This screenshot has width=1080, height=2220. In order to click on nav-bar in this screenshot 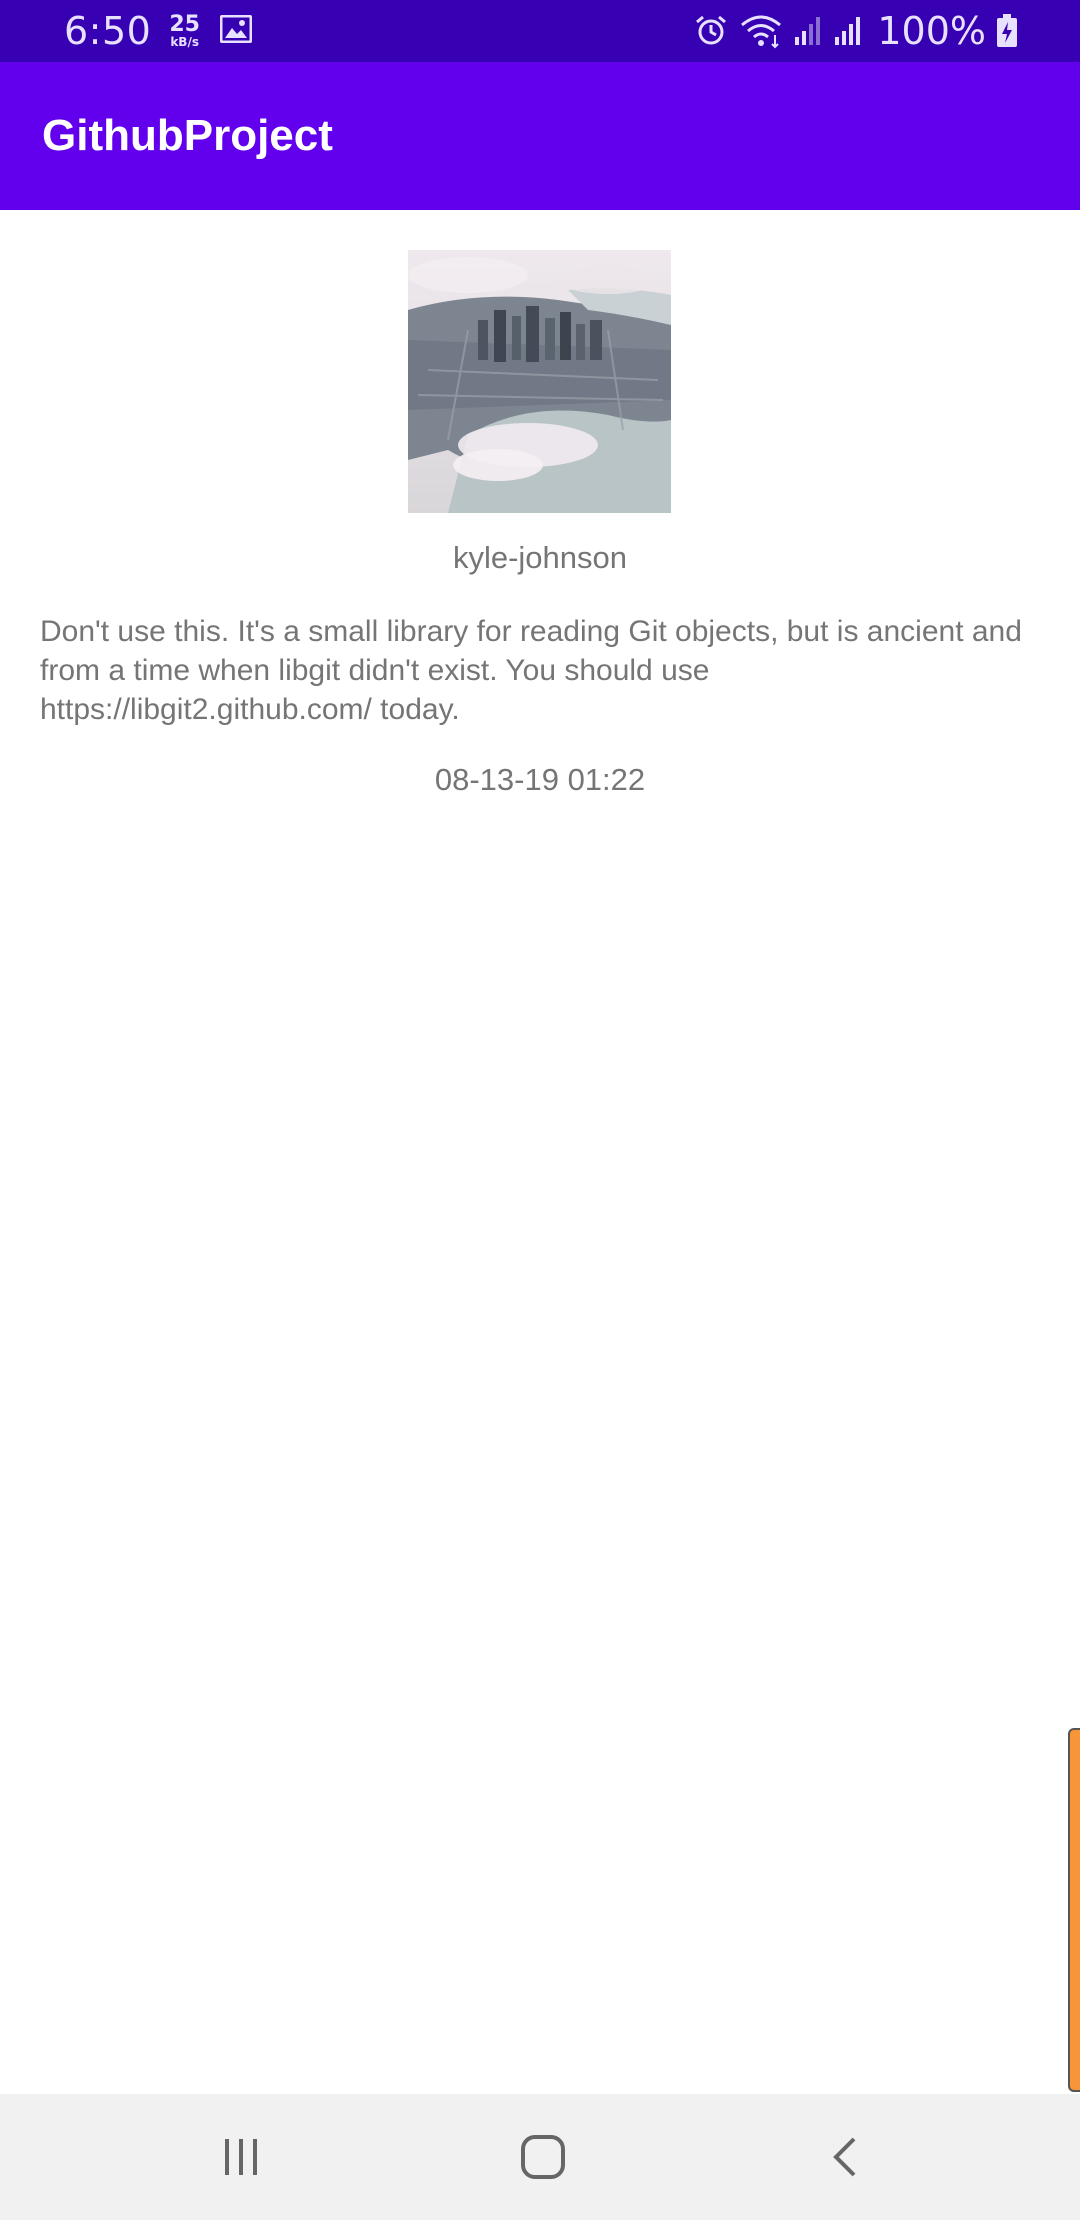, I will do `click(540, 2157)`.